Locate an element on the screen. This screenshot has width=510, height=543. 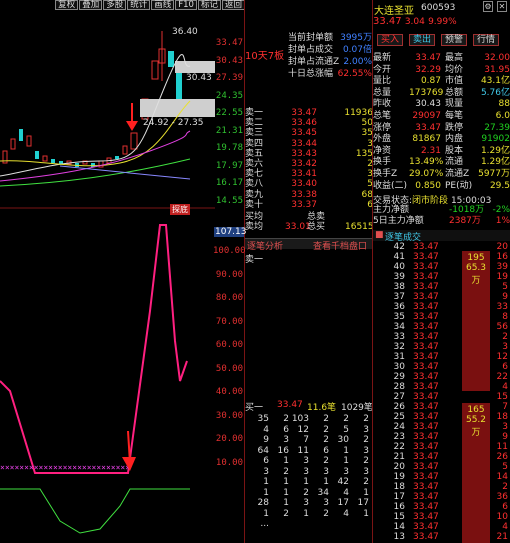
quote-value: 173769 is located at coordinates (426, 92).